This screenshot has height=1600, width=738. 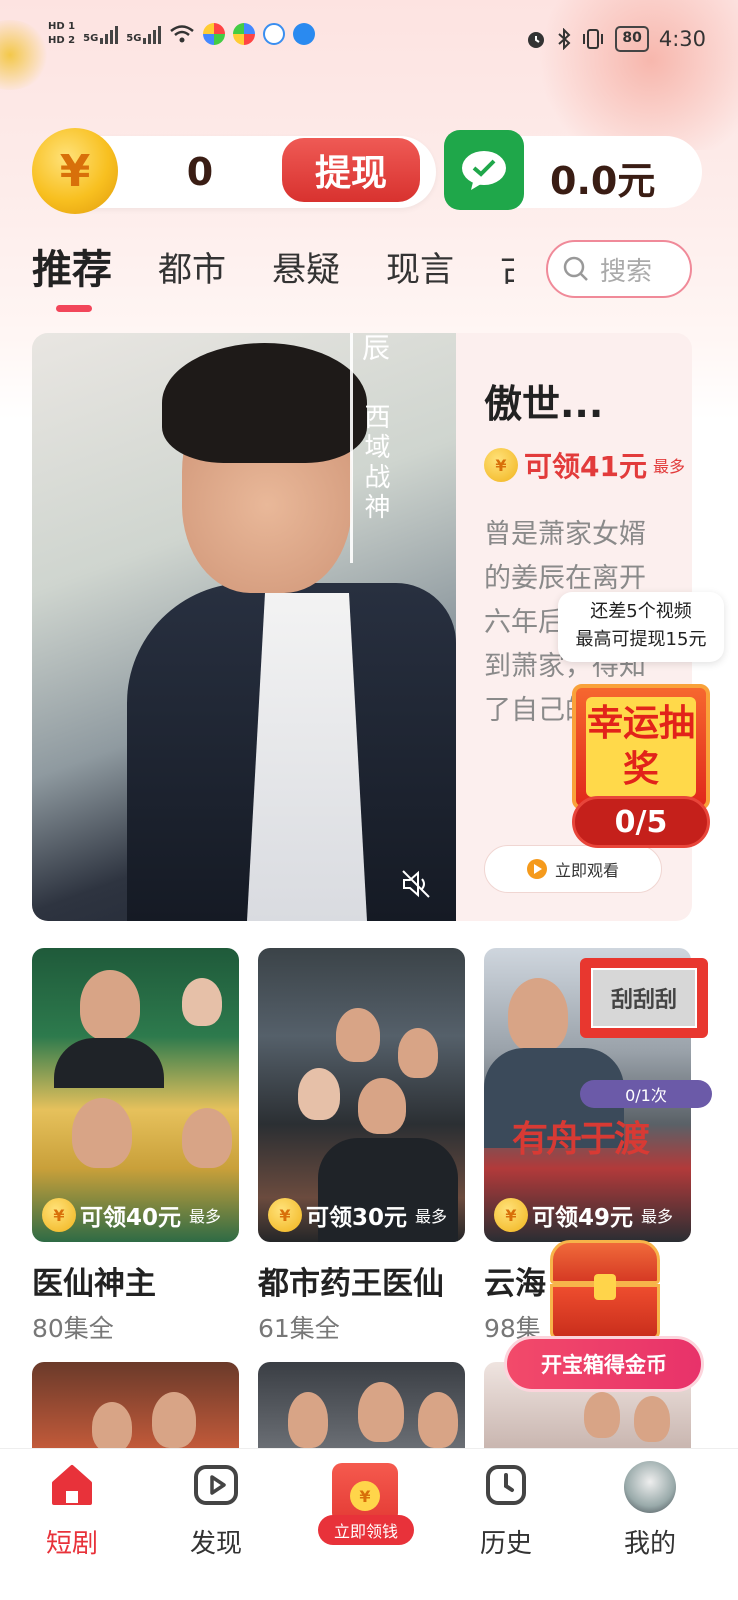 What do you see at coordinates (369, 41) in the screenshot?
I see `status-bar: HD 1 HD 2 5G 5G 80 4:30` at bounding box center [369, 41].